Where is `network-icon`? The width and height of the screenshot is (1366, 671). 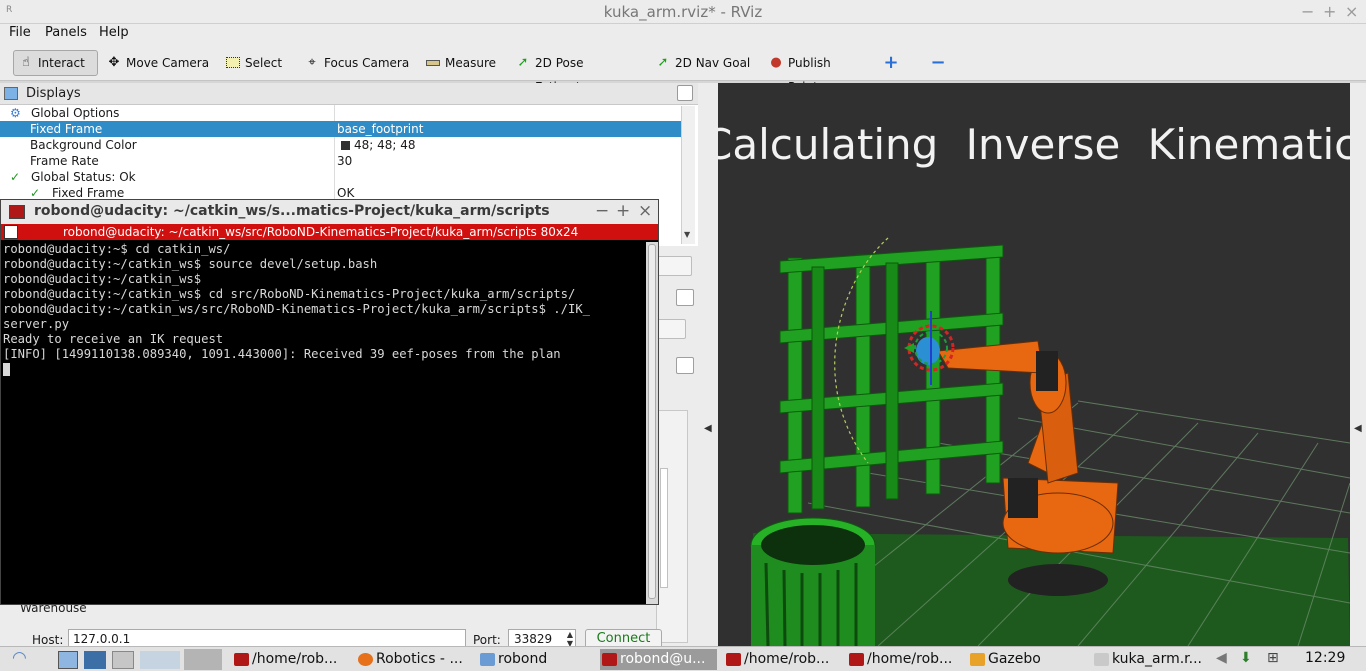
network-icon is located at coordinates (95, 660).